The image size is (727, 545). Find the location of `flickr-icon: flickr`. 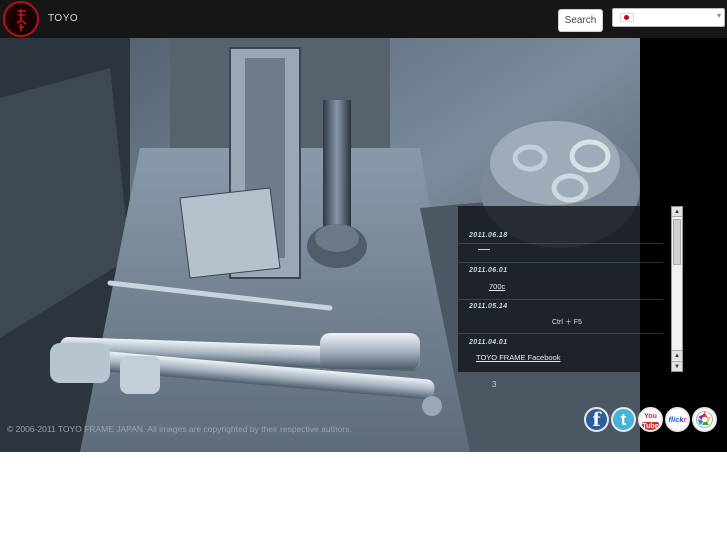

flickr-icon: flickr is located at coordinates (677, 419).